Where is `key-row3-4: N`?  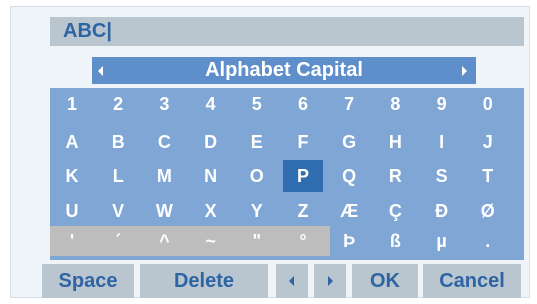 key-row3-4: N is located at coordinates (211, 176).